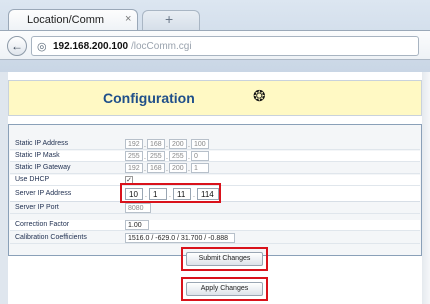 The height and width of the screenshot is (304, 430). Describe the element at coordinates (200, 156) in the screenshot. I see `static-mask-octet-4: 0` at that location.